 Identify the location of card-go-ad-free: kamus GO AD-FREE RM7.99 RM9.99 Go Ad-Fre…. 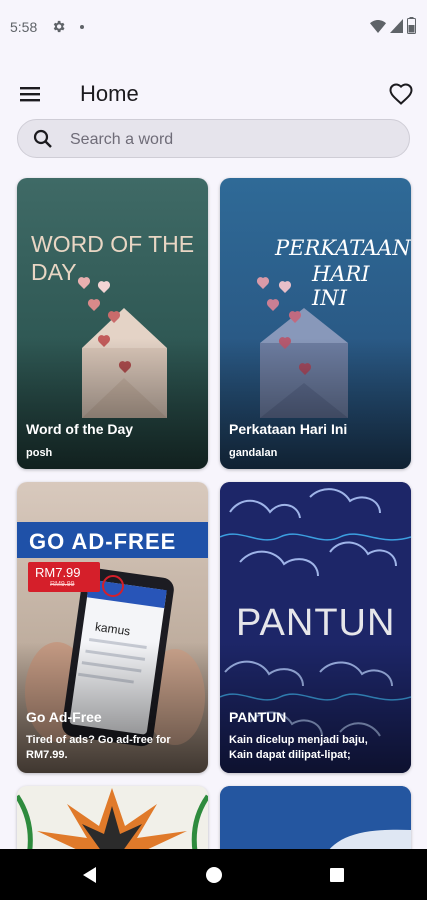
(112, 627).